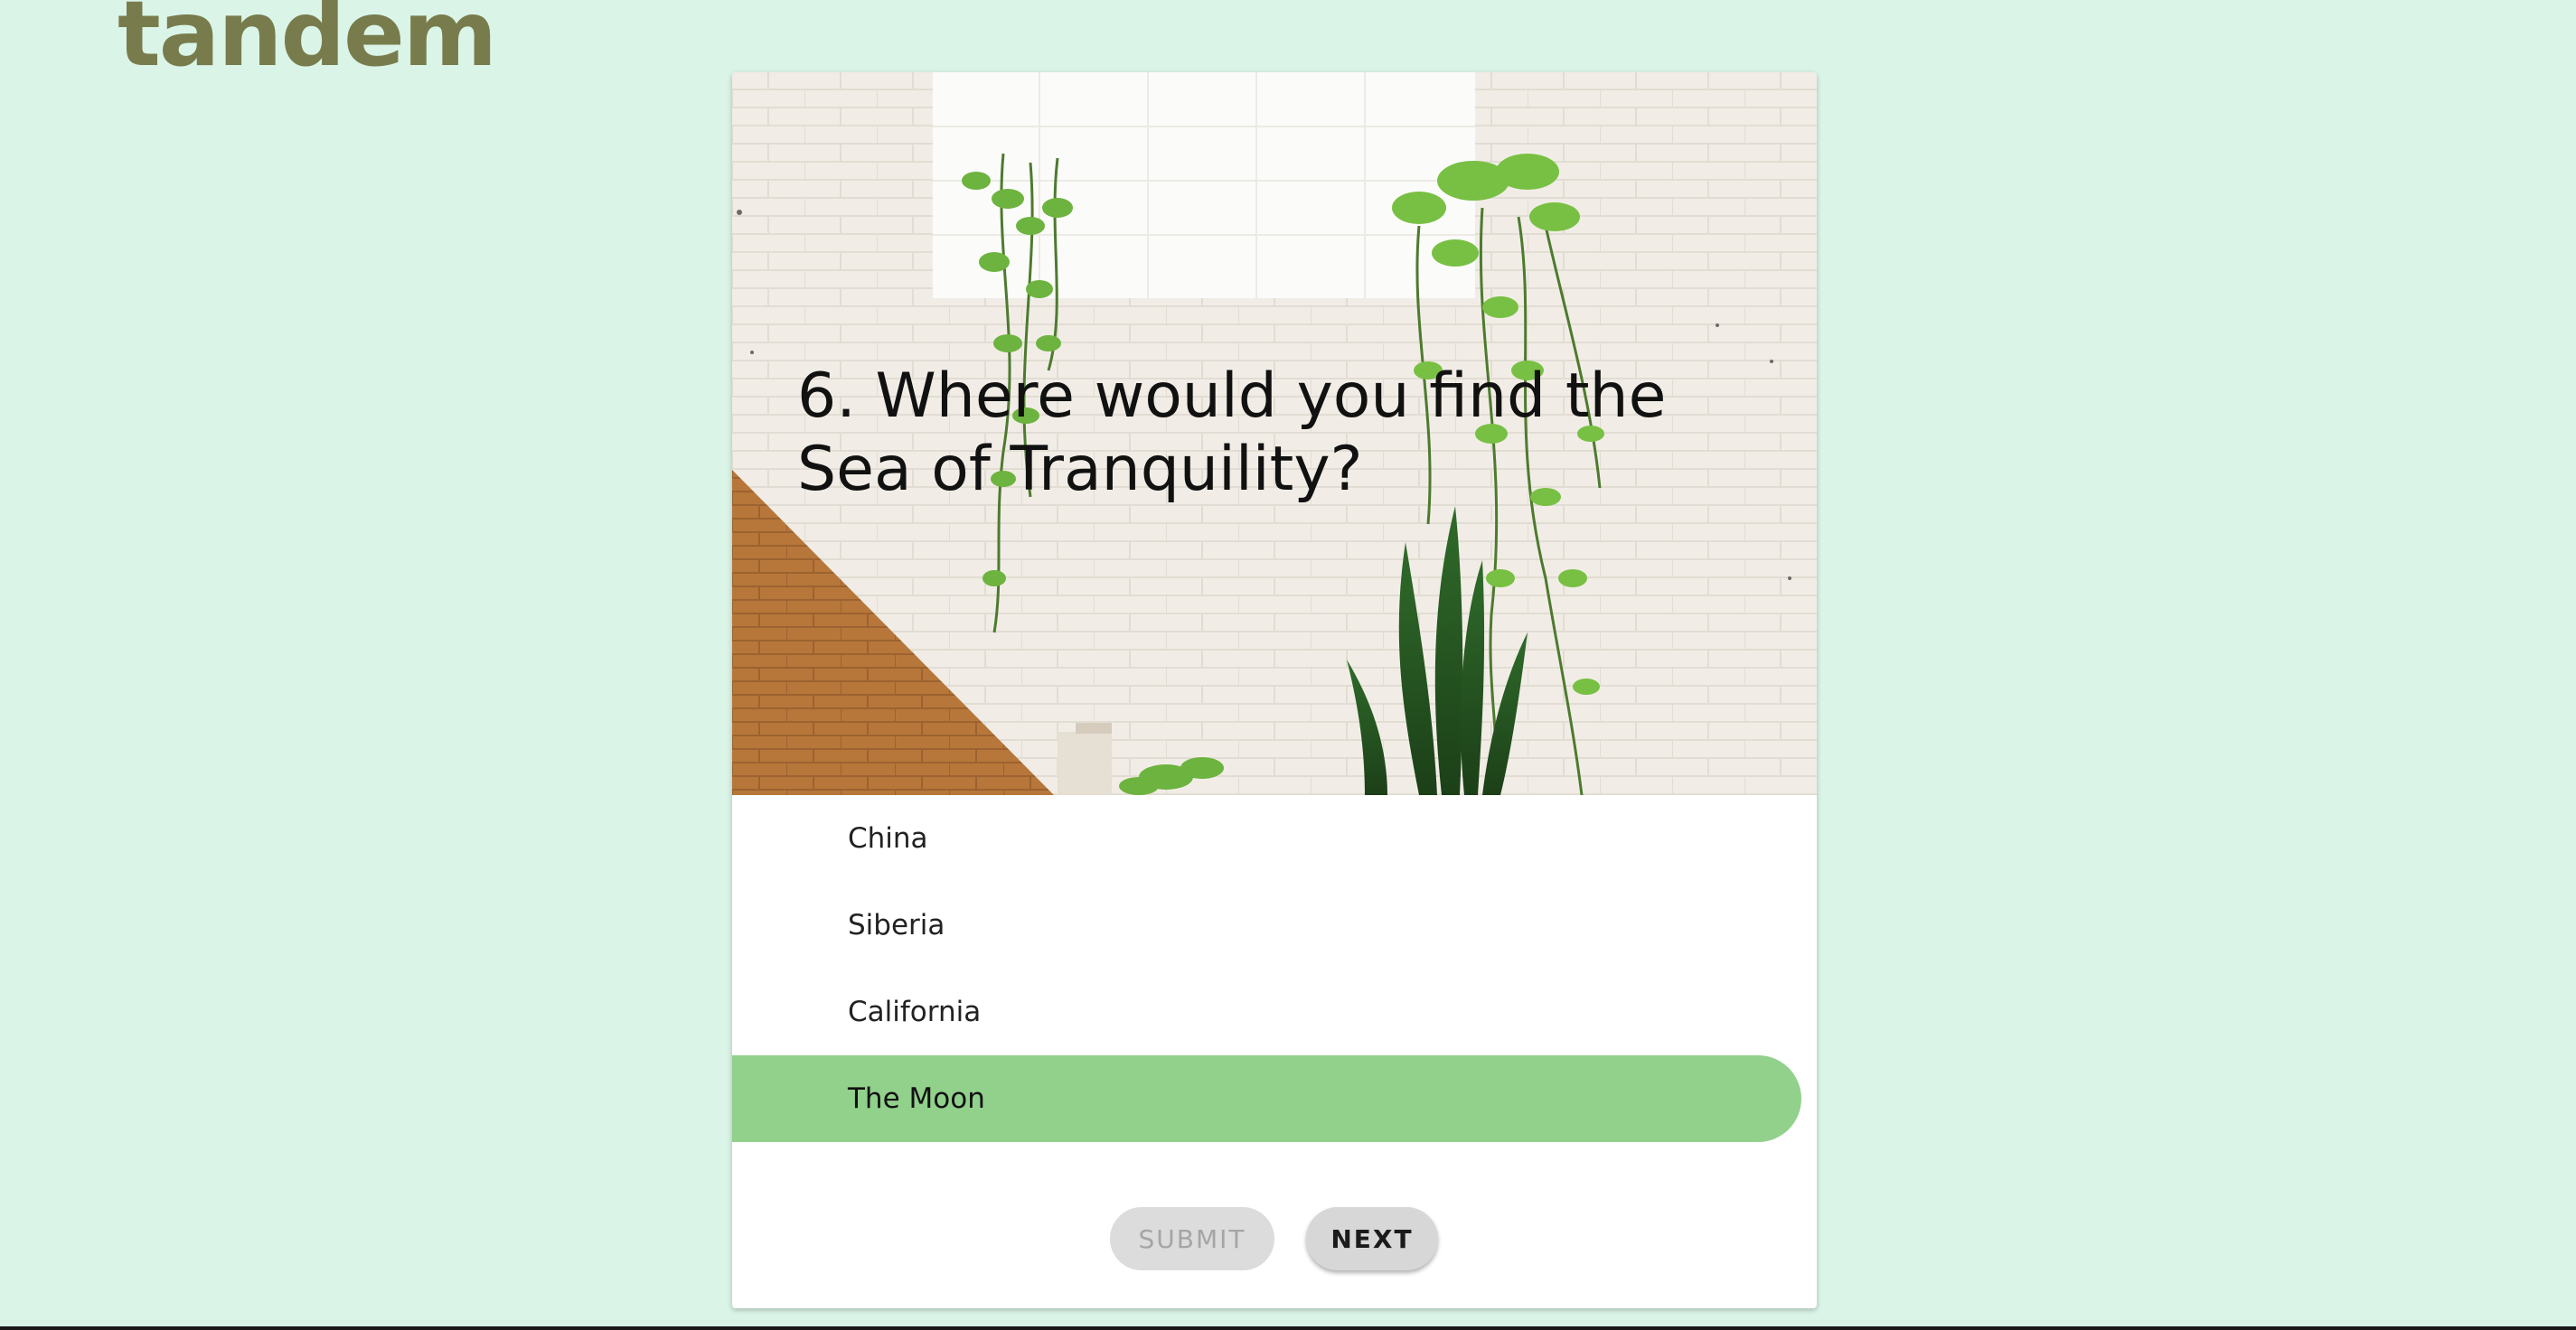  Describe the element at coordinates (1192, 1238) in the screenshot. I see `submit-button: SUBMIT` at that location.